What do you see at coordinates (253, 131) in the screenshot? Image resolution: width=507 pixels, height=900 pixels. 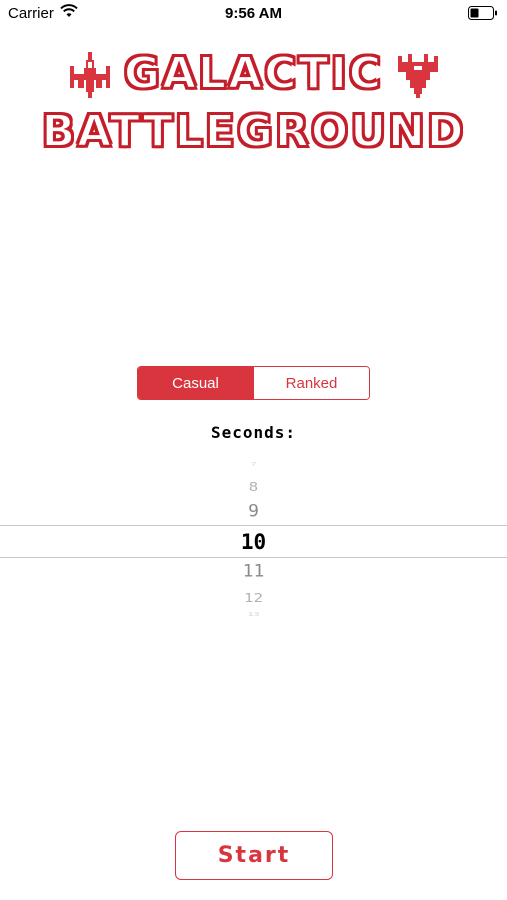 I see `title-line-2: BATTLEGROUND` at bounding box center [253, 131].